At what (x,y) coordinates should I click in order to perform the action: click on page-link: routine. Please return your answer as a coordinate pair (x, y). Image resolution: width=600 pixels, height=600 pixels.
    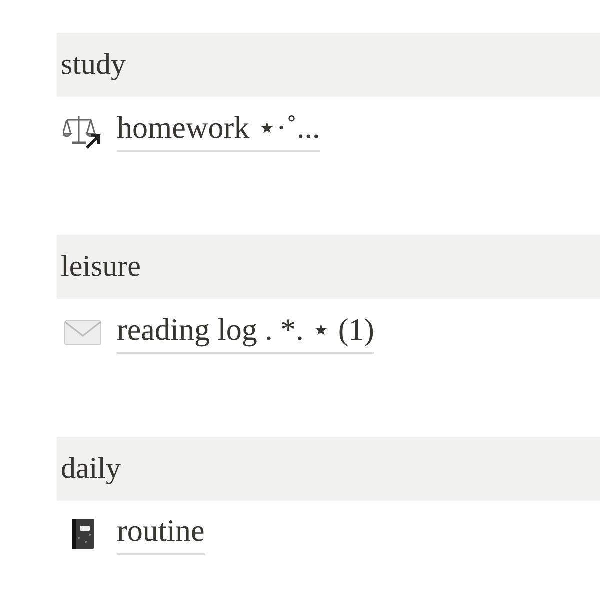
    Looking at the image, I should click on (161, 534).